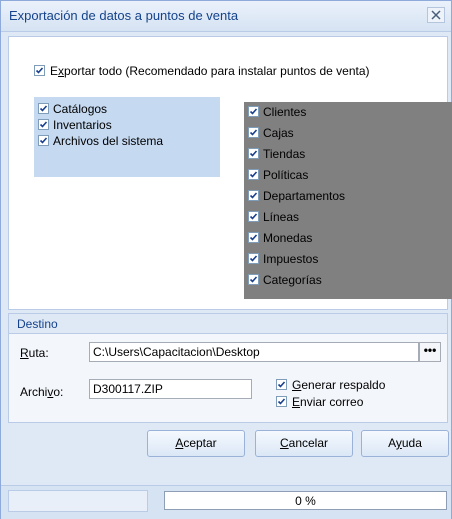 The image size is (452, 519). What do you see at coordinates (42, 392) in the screenshot?
I see `archivo-label: Archivo:` at bounding box center [42, 392].